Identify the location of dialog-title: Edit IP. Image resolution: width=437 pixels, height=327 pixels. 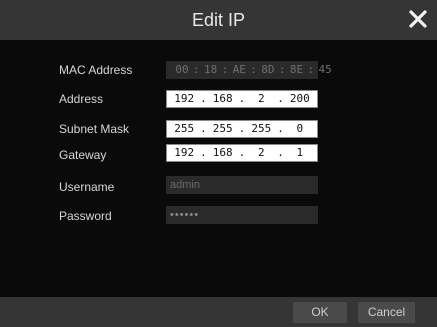
(218, 20).